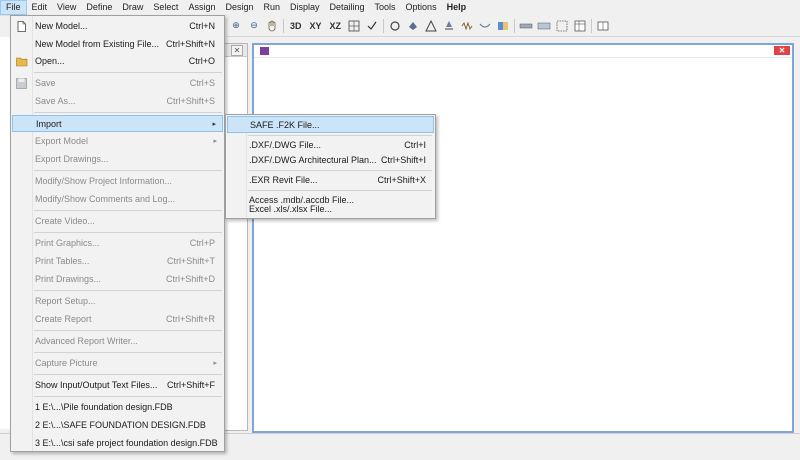  I want to click on menu-tools: Tools, so click(385, 7).